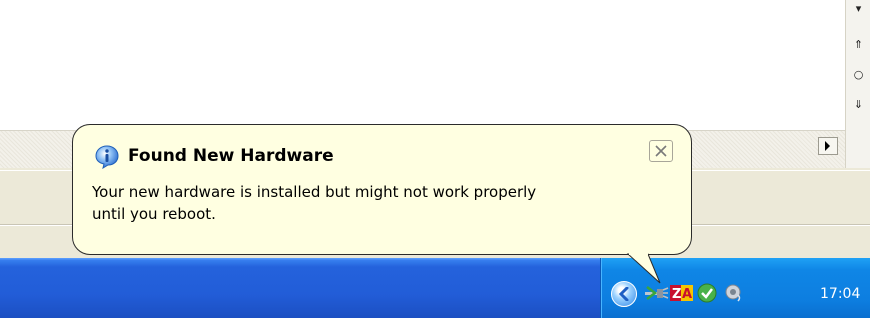  Describe the element at coordinates (858, 75) in the screenshot. I see `select-browse-object-icon: ○` at that location.